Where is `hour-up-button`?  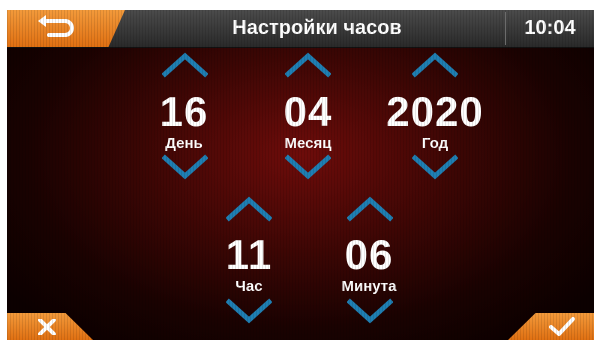 hour-up-button is located at coordinates (249, 209).